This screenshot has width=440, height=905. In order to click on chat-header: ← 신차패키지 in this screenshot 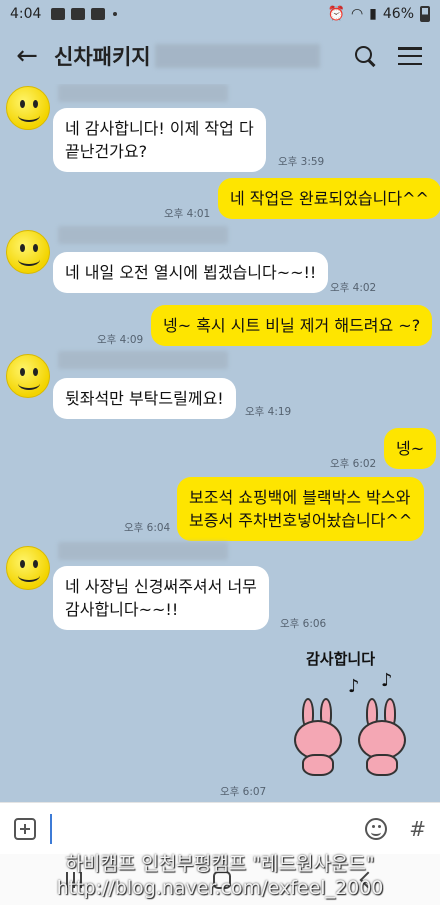, I will do `click(220, 56)`.